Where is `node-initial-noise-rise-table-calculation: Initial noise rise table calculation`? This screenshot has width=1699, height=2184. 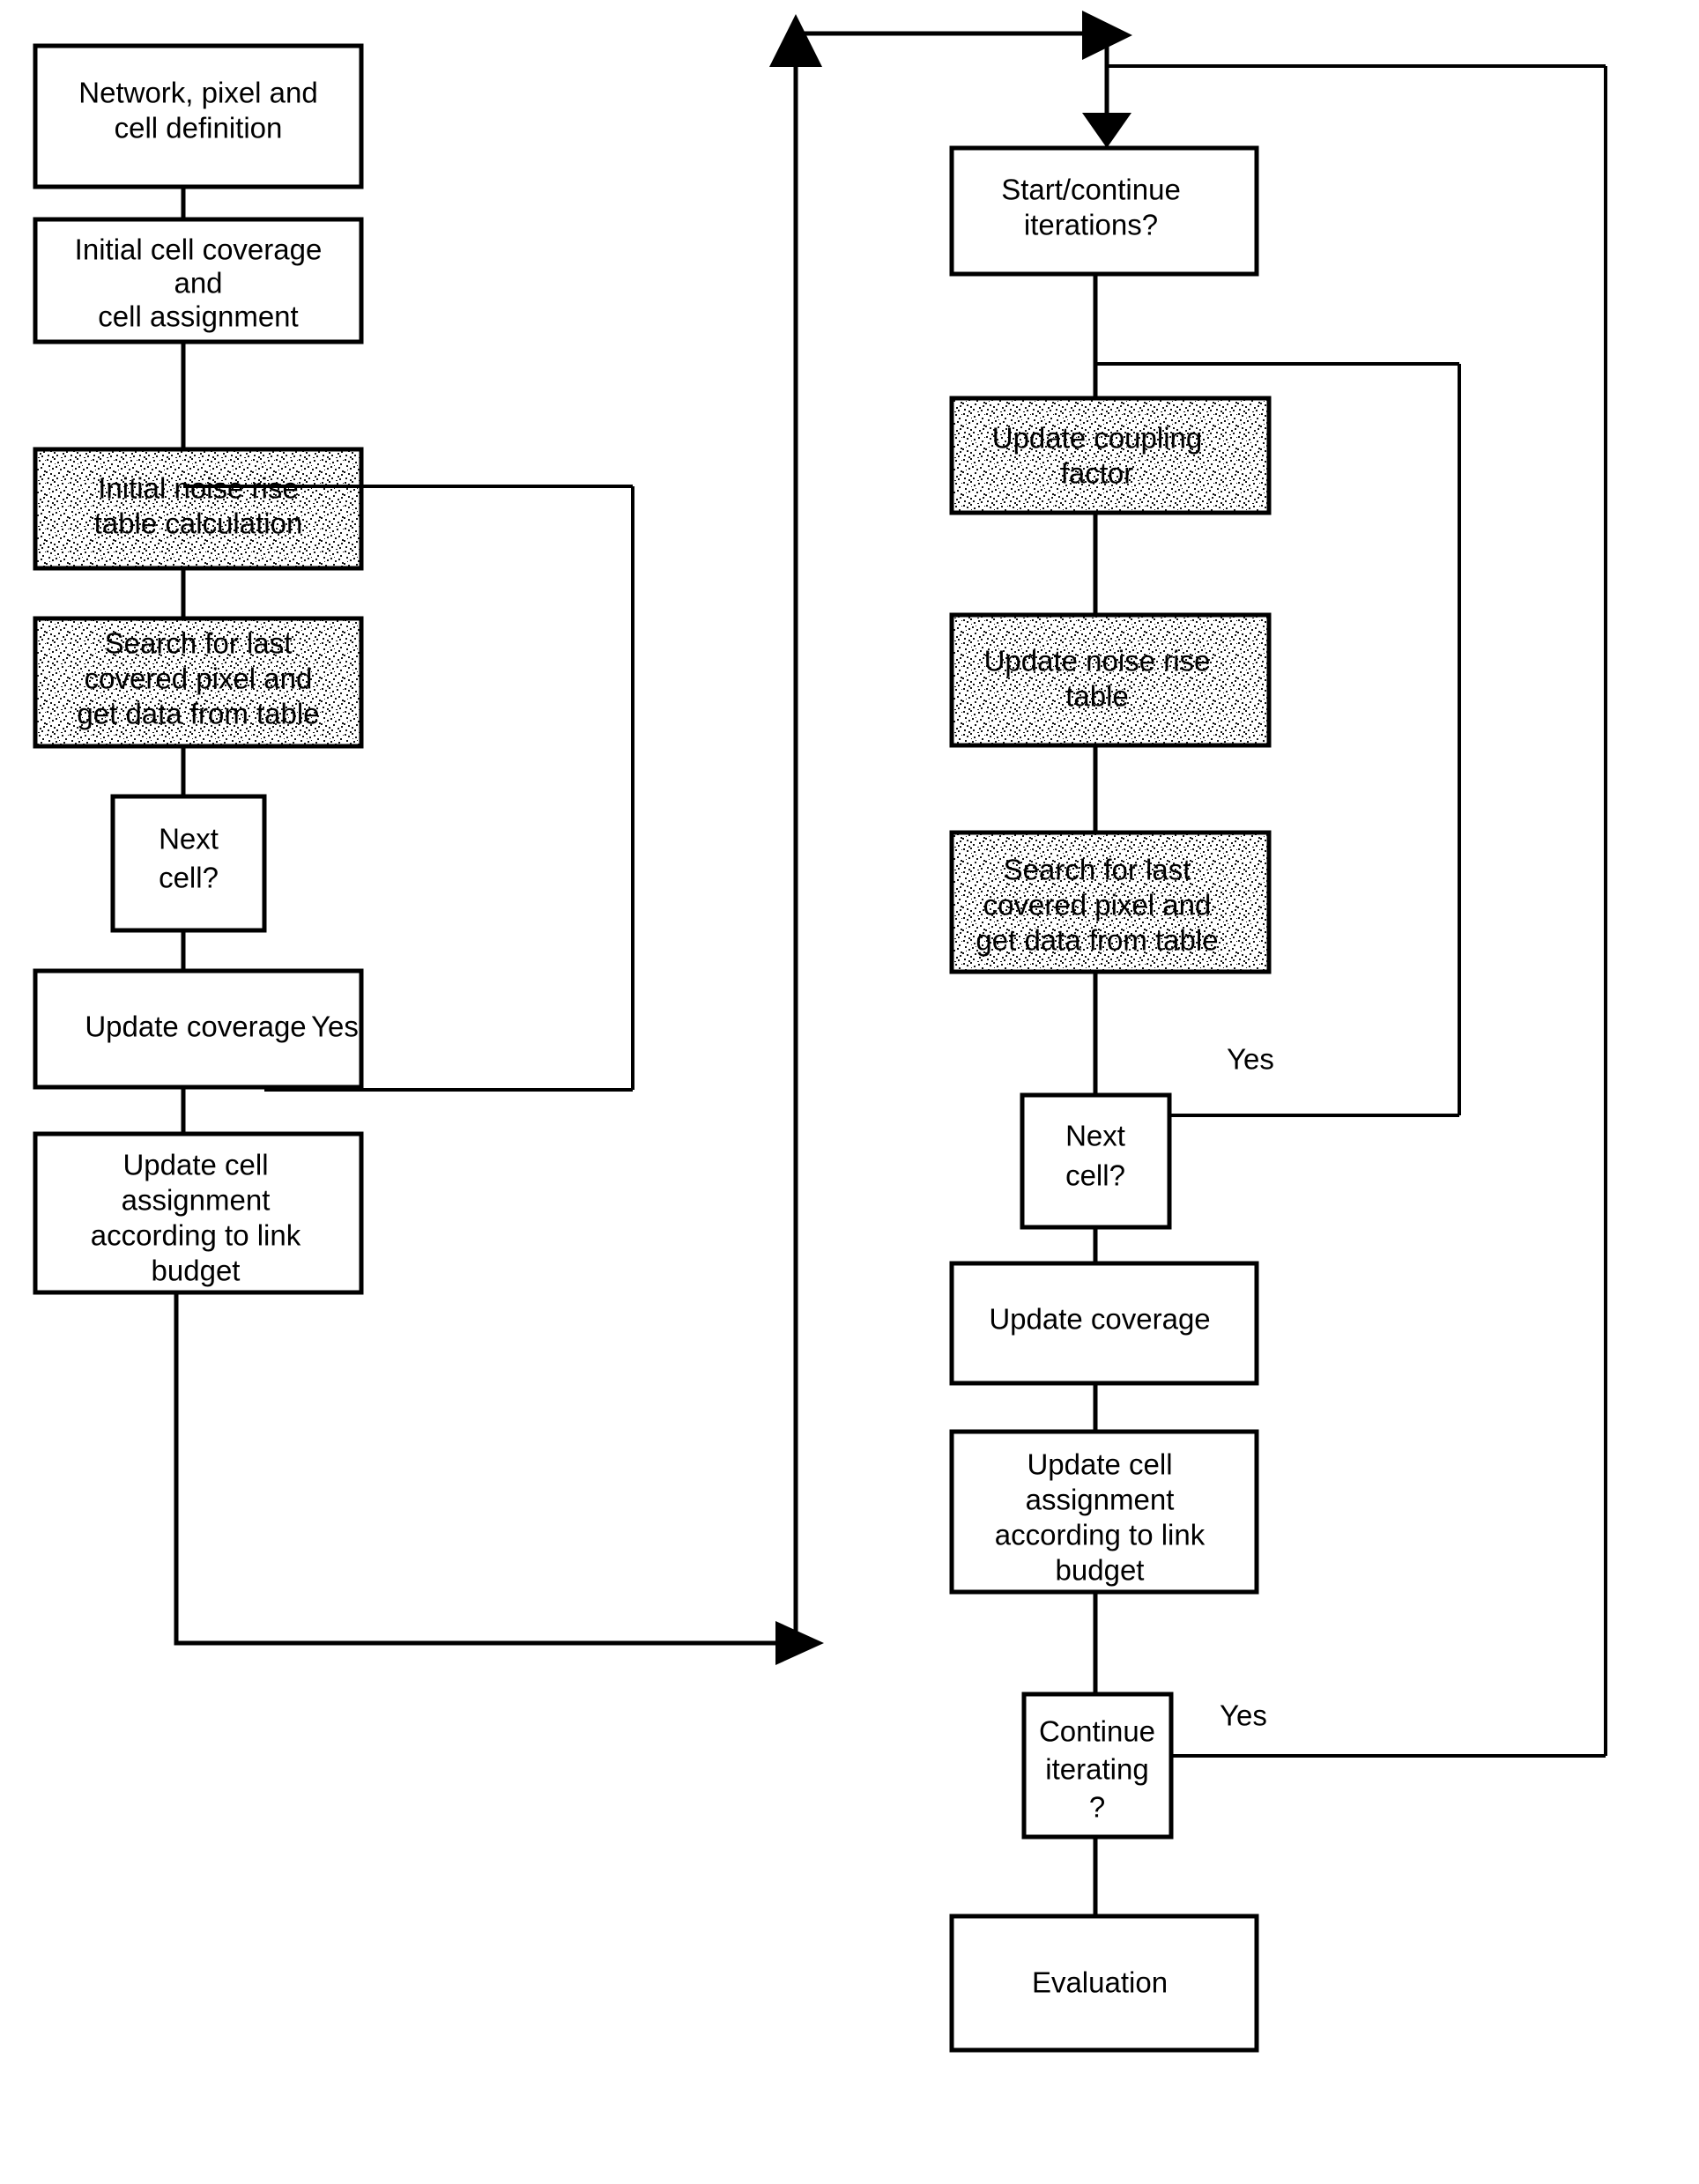 node-initial-noise-rise-table-calculation: Initial noise rise table calculation is located at coordinates (198, 509).